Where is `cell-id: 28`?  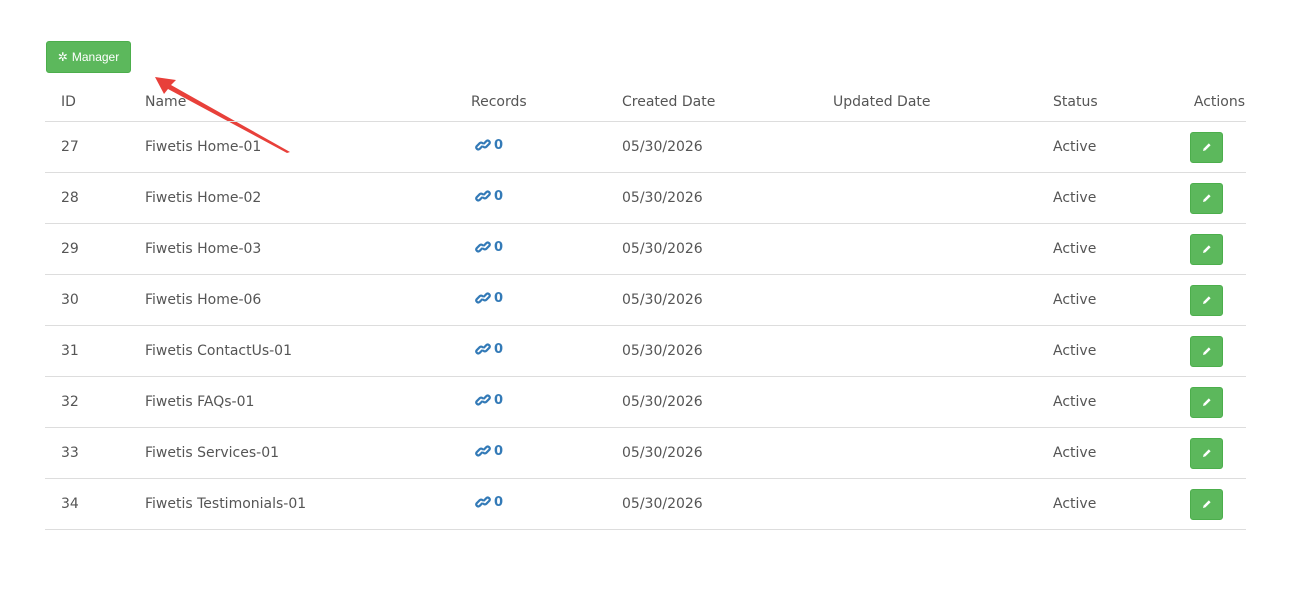 cell-id: 28 is located at coordinates (95, 198).